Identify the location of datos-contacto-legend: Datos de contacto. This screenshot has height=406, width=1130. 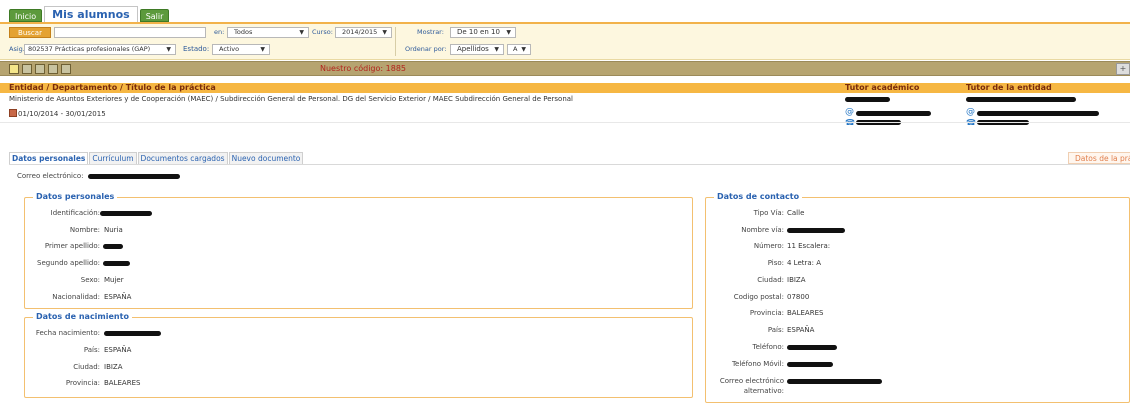
(758, 196).